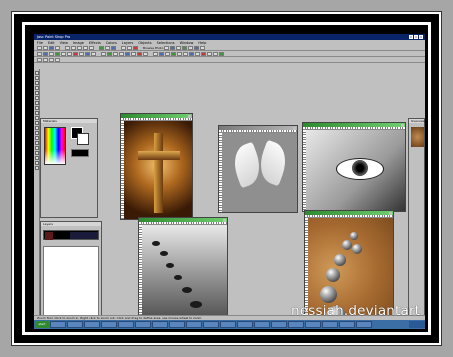  I want to click on histogram-icon, so click(191, 47).